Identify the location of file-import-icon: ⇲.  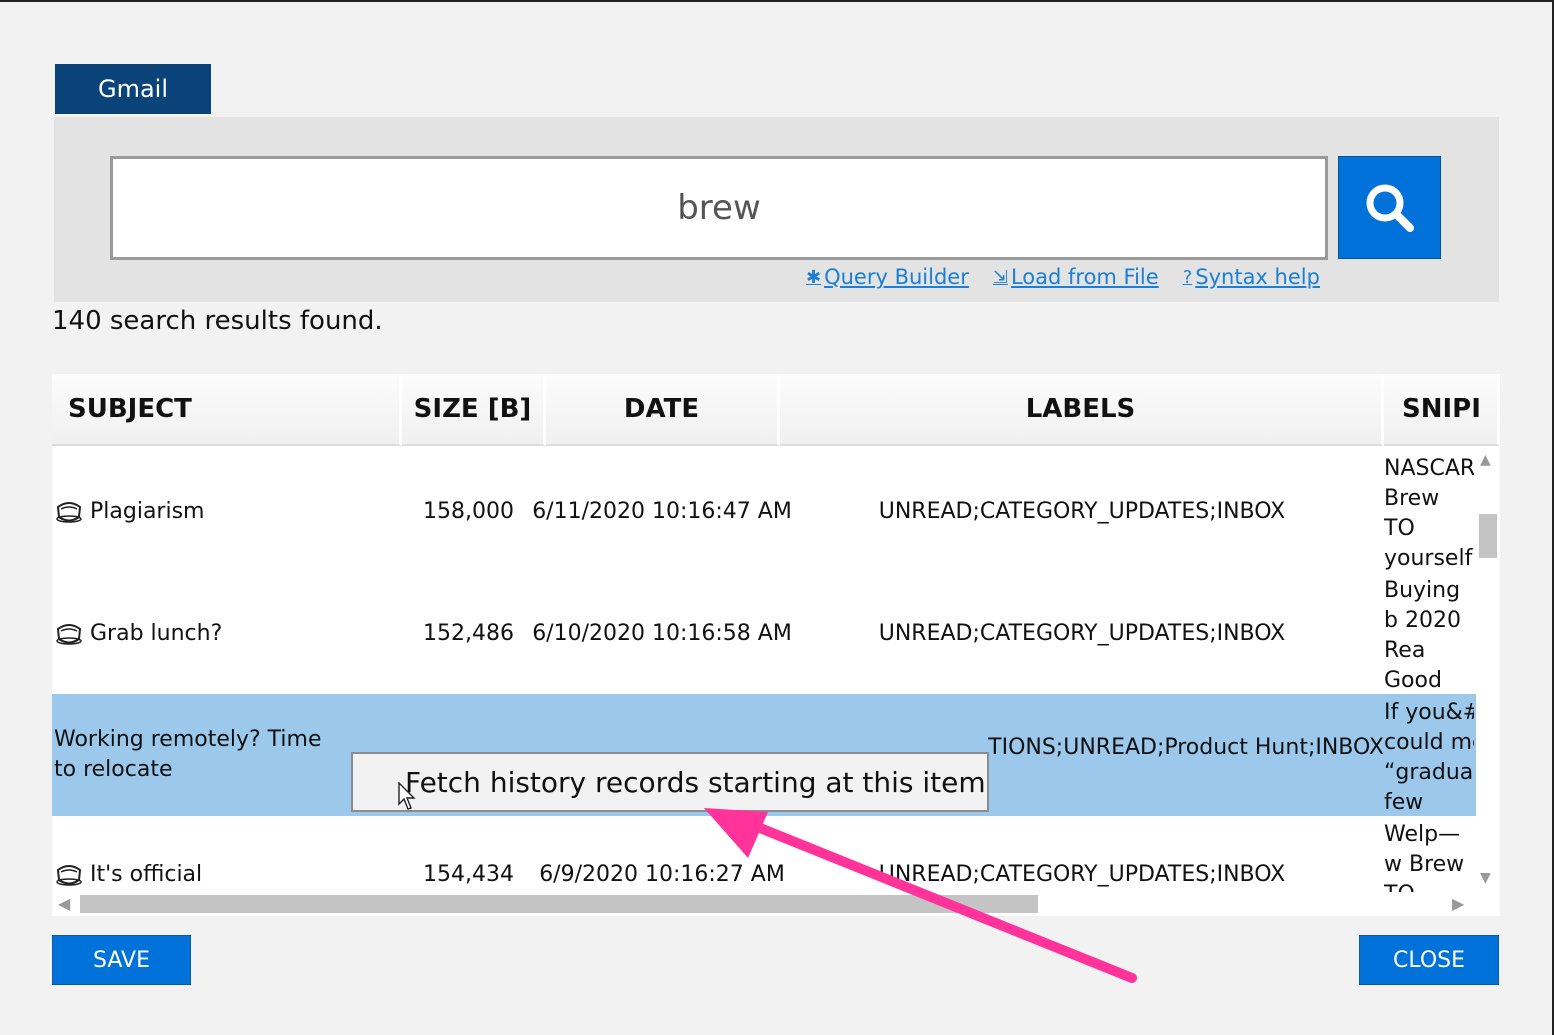
(1000, 277).